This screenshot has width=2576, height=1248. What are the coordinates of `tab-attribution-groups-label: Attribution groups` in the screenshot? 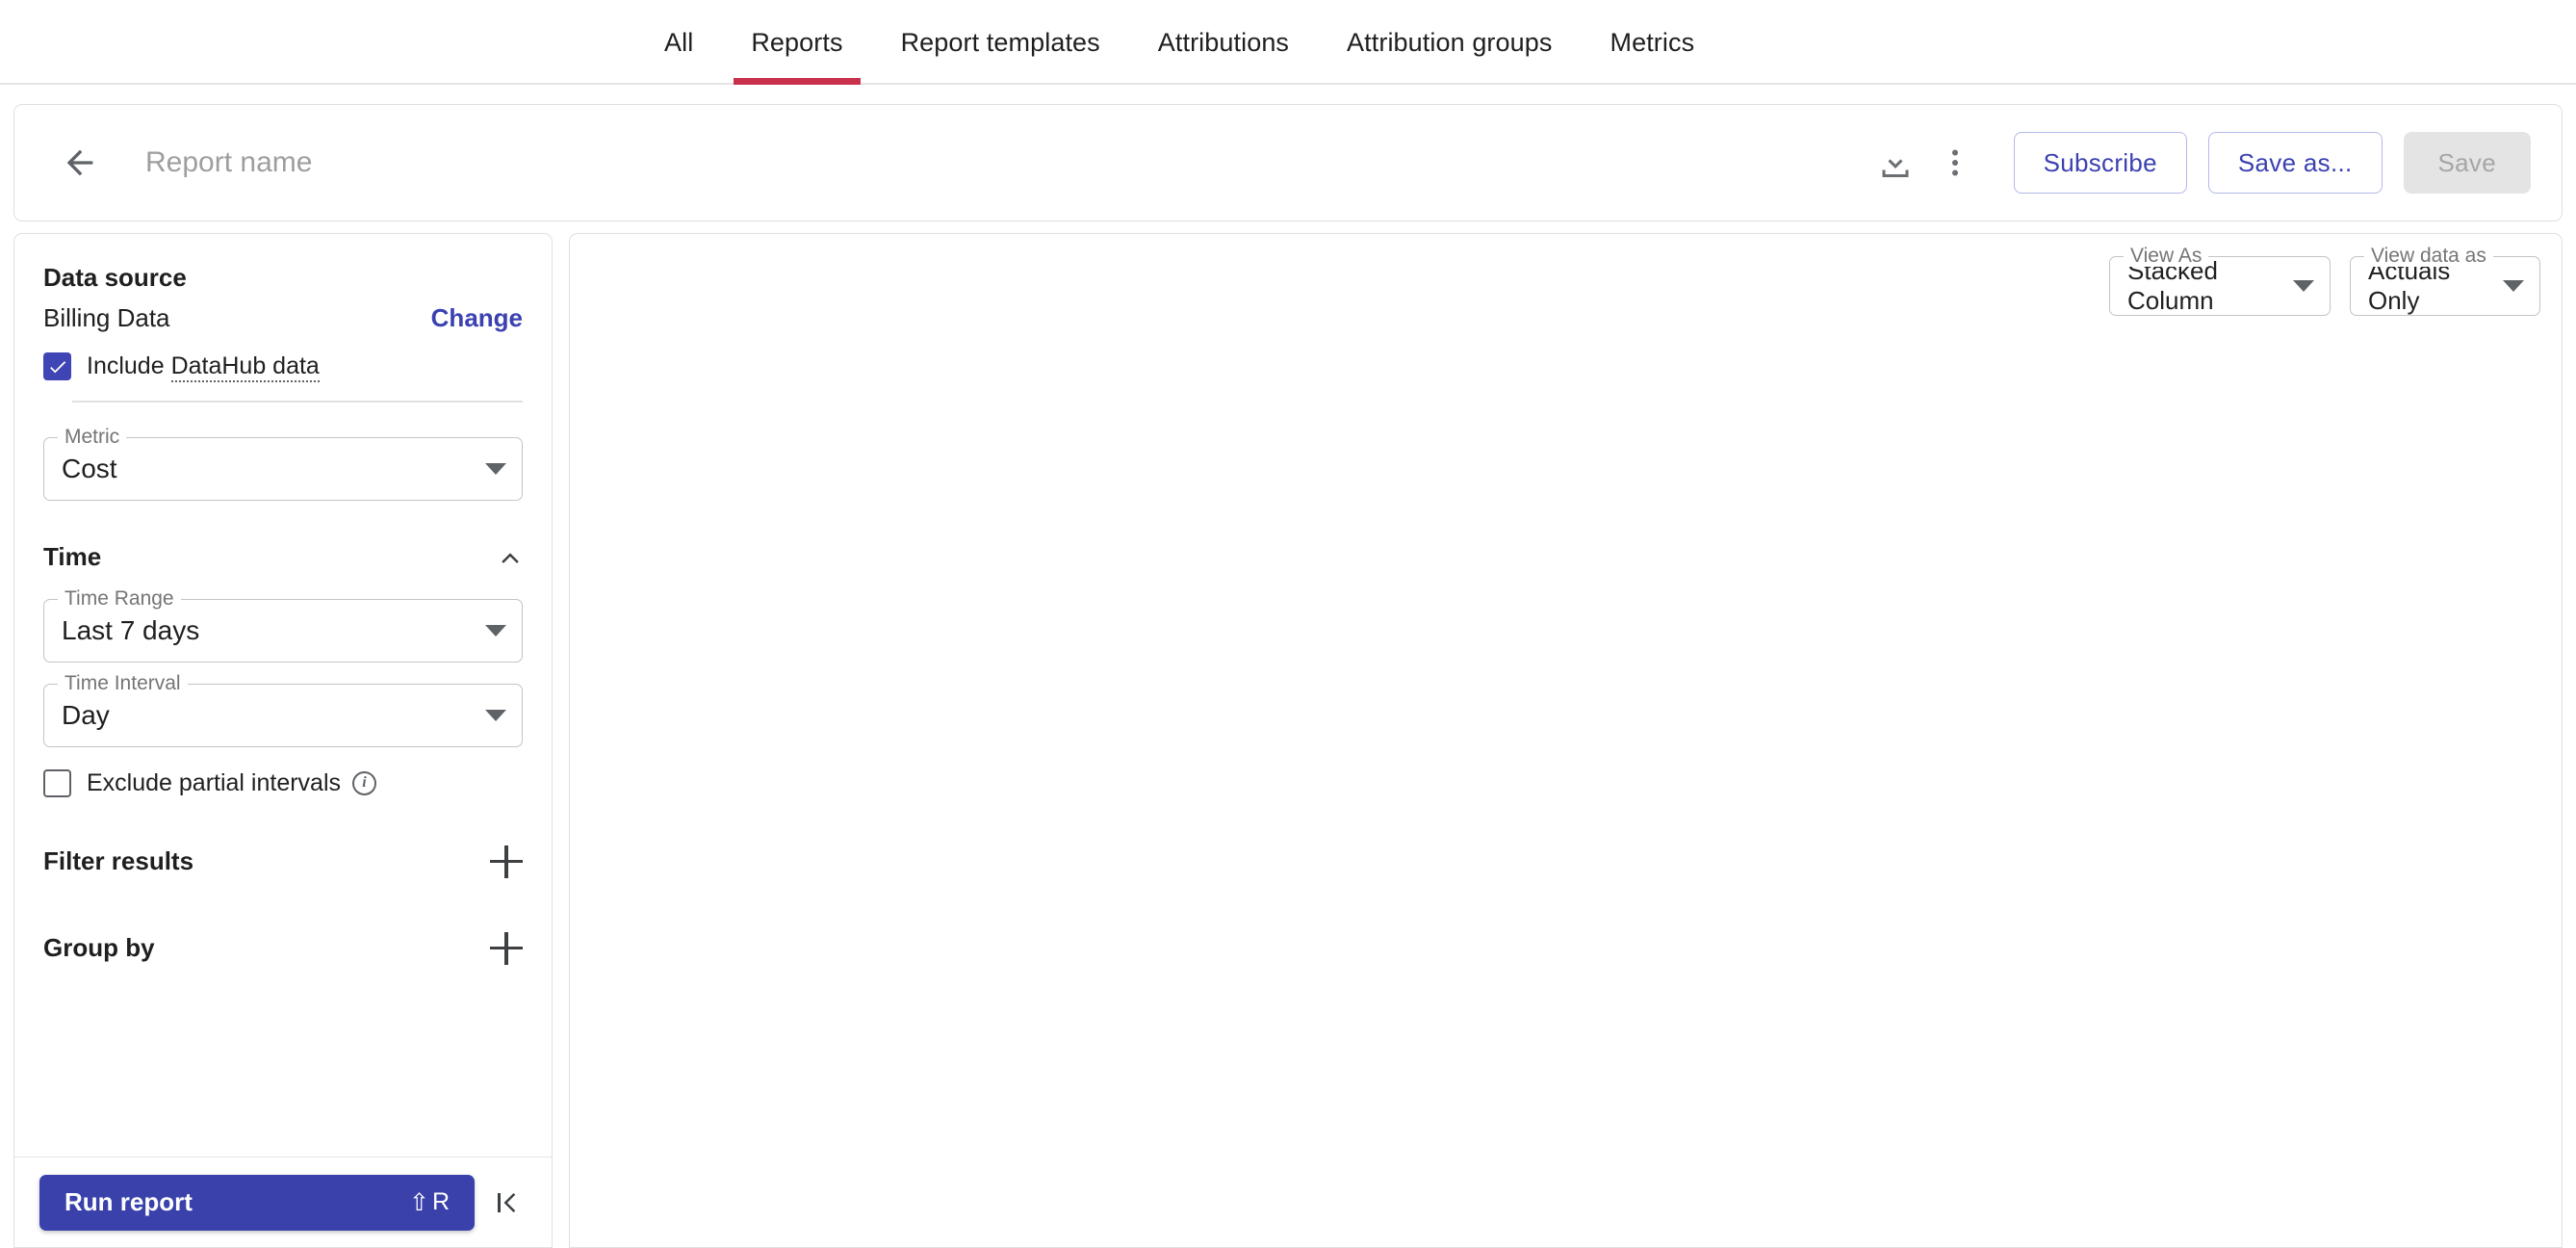 It's located at (1450, 42).